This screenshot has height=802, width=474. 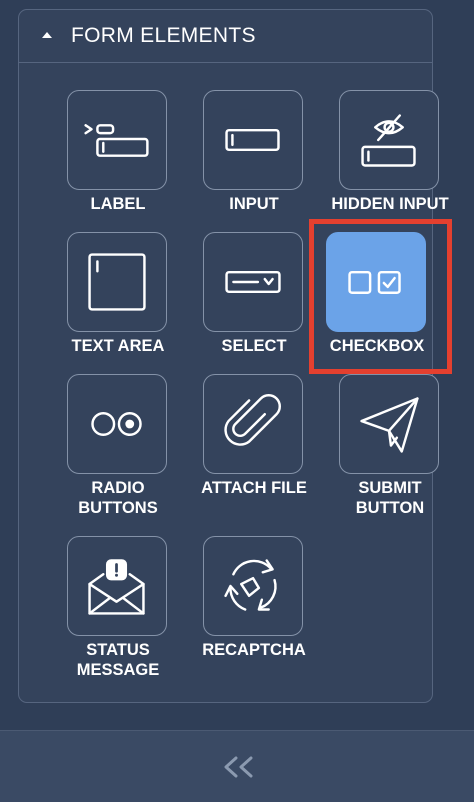 I want to click on element-tile-status-message: STATUS MESSAGE, so click(x=118, y=607).